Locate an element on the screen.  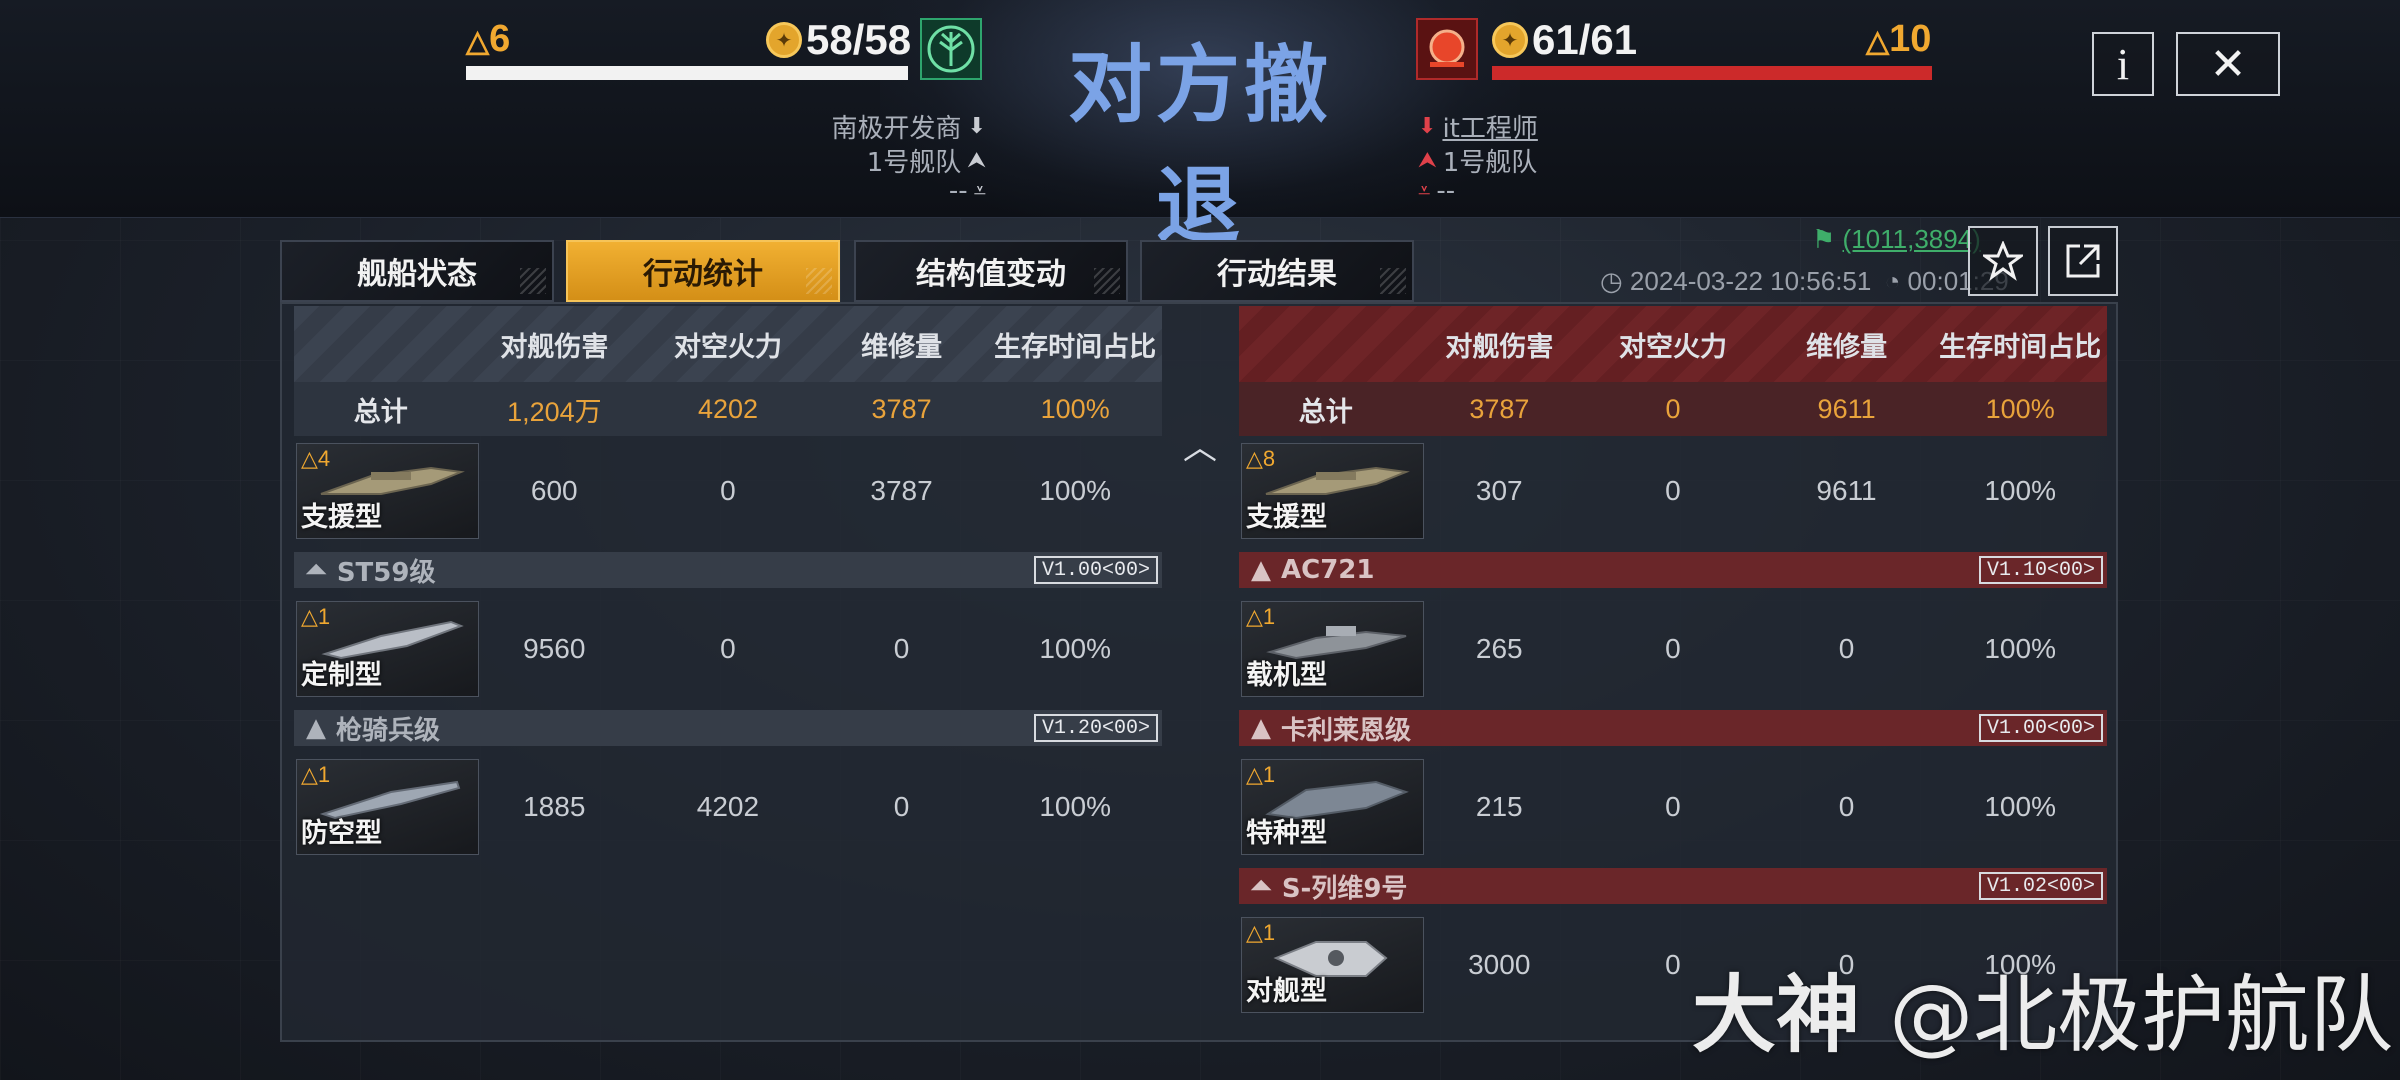
share-button is located at coordinates (2083, 261).